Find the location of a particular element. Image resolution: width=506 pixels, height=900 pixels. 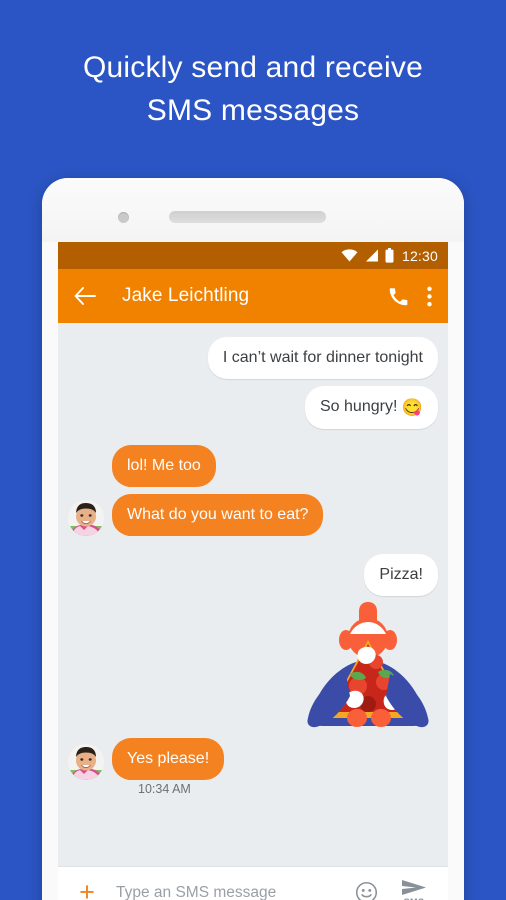

message-row-incoming-3: Pizza! is located at coordinates (253, 575).